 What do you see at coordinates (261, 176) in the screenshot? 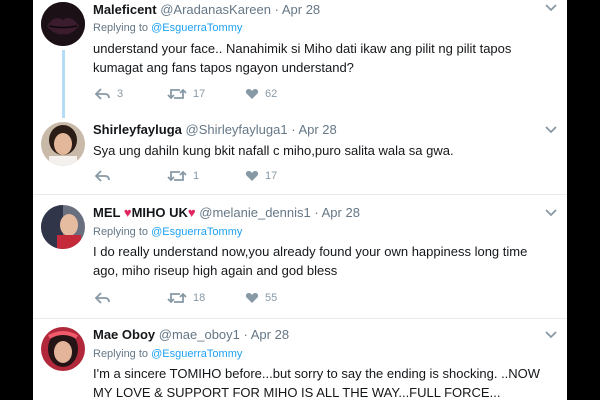
I see `like-button: 17` at bounding box center [261, 176].